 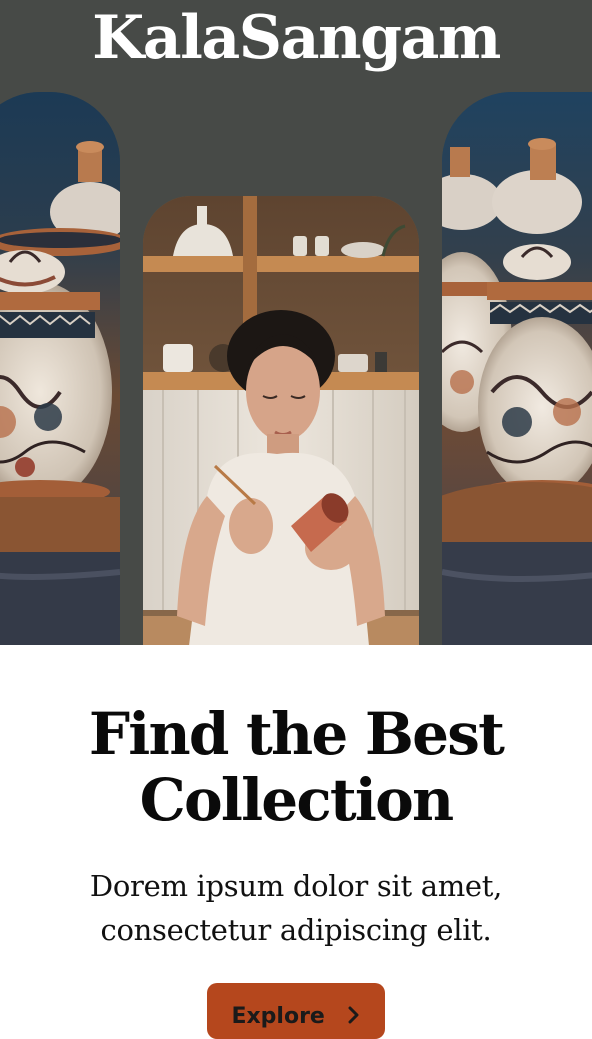 What do you see at coordinates (354, 1018) in the screenshot?
I see `chevron-right-icon` at bounding box center [354, 1018].